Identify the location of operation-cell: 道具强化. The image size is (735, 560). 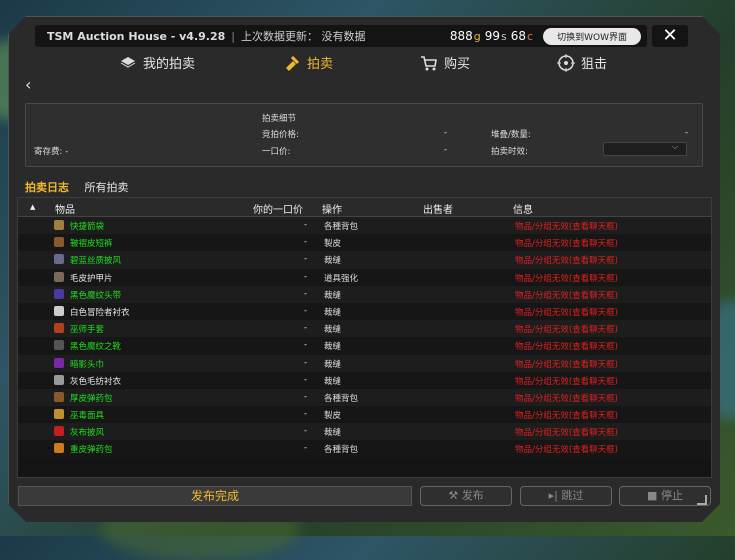
(341, 278).